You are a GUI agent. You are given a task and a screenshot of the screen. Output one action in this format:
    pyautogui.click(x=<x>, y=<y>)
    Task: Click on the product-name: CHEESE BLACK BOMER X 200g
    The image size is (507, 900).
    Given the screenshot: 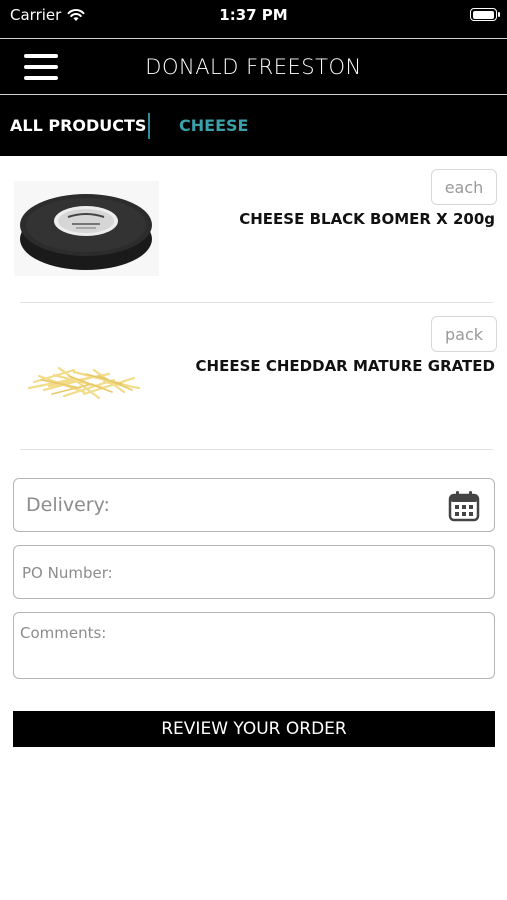 What is the action you would take?
    pyautogui.click(x=367, y=219)
    